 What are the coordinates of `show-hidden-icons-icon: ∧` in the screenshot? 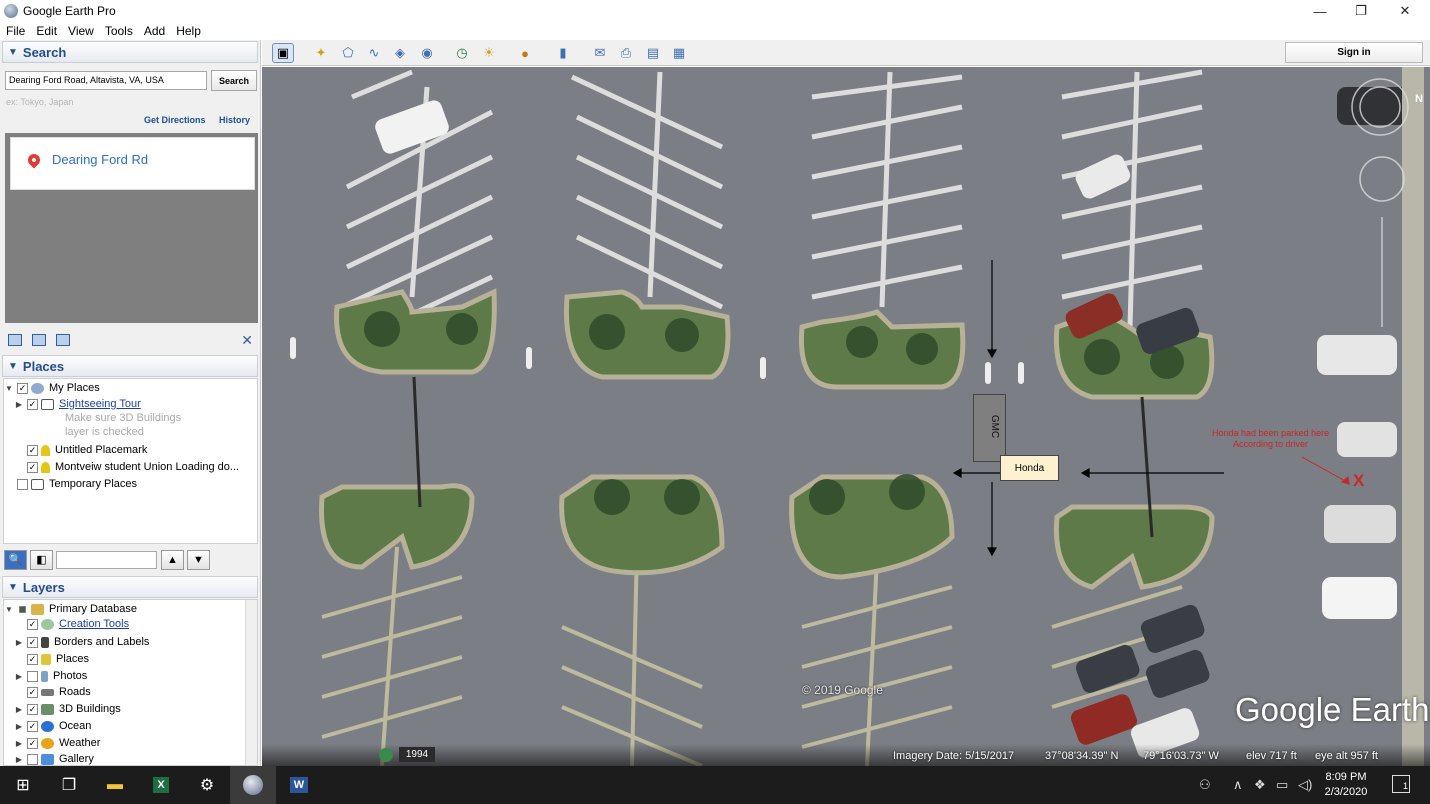 It's located at (1238, 785).